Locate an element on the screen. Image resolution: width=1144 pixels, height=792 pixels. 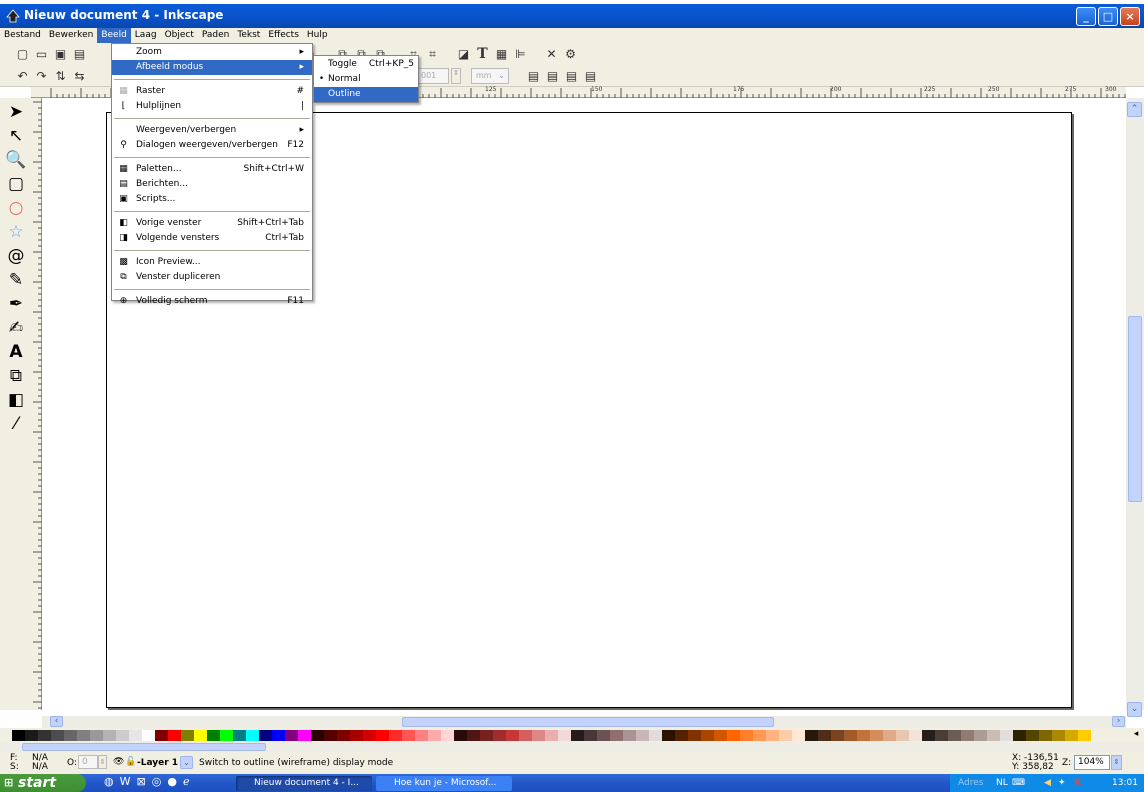
language-indicator: NL is located at coordinates (1002, 783).